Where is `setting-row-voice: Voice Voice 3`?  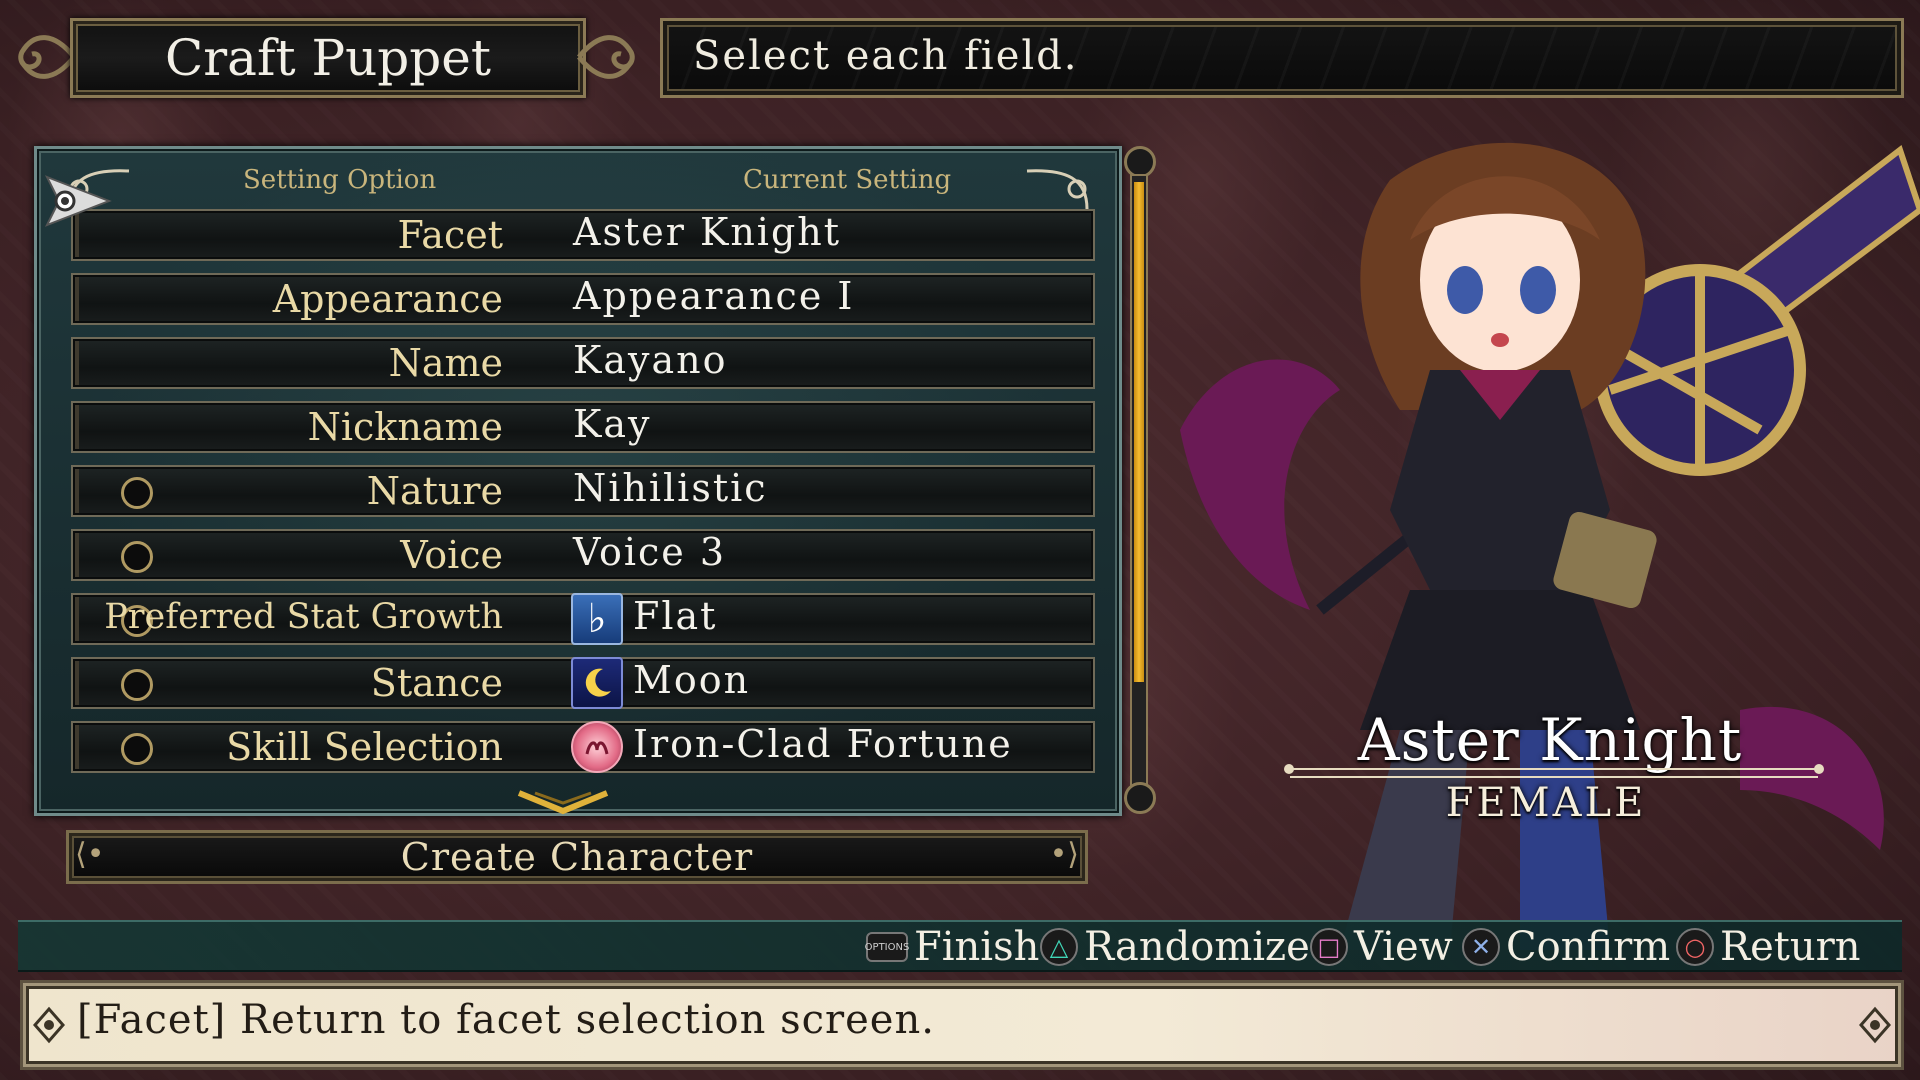 setting-row-voice: Voice Voice 3 is located at coordinates (583, 555).